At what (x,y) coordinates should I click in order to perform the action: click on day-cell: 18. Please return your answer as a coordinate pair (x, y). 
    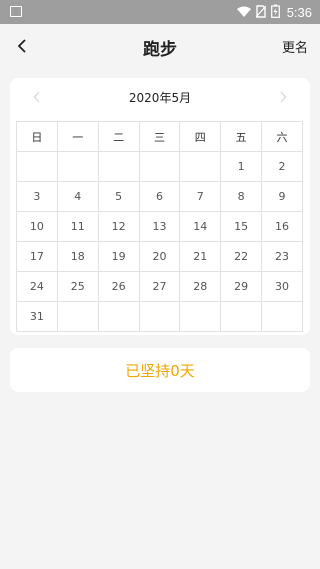
    Looking at the image, I should click on (77, 256).